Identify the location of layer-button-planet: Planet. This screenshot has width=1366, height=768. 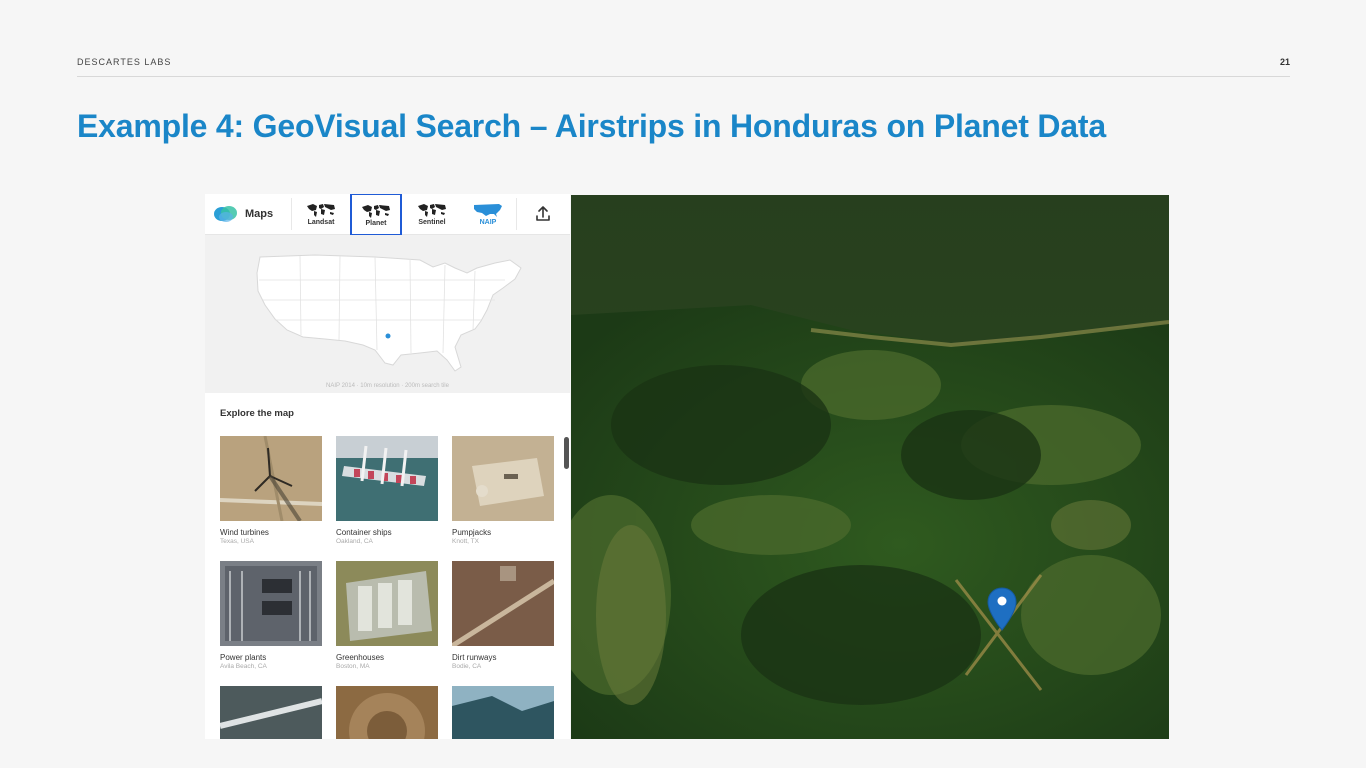
(376, 215).